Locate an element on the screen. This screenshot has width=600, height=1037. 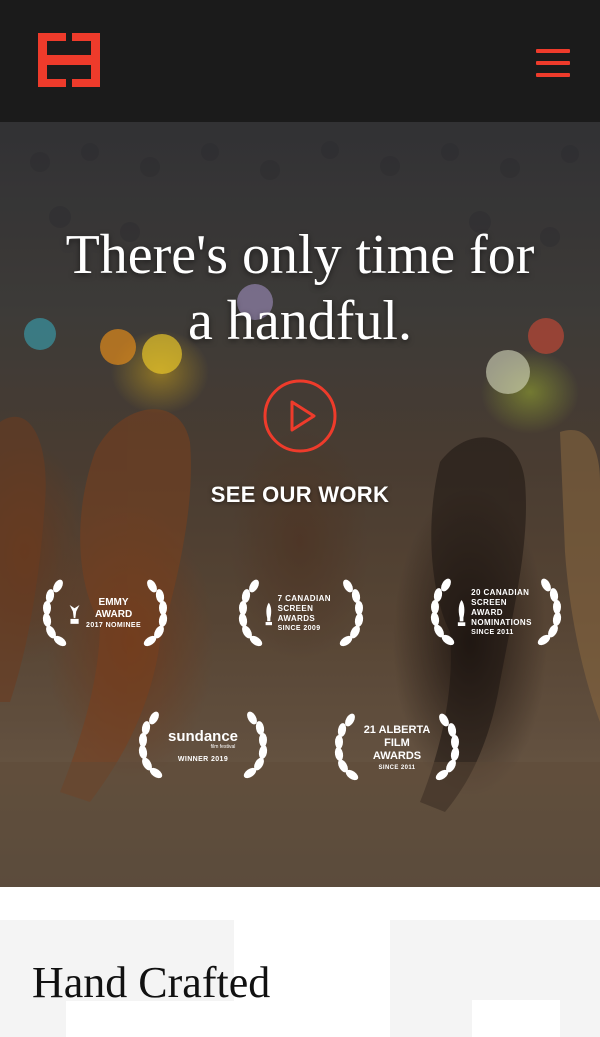
award-subtitle: WINNER 2019 is located at coordinates (203, 759).